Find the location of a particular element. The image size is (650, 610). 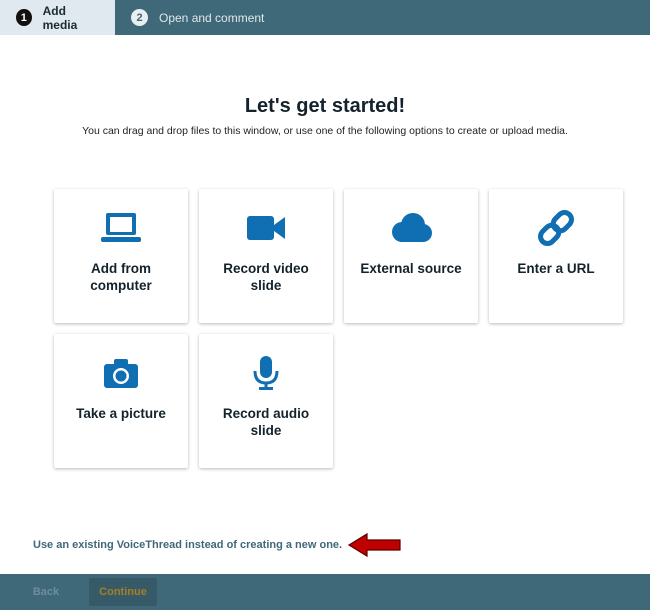

camera-icon is located at coordinates (121, 373).